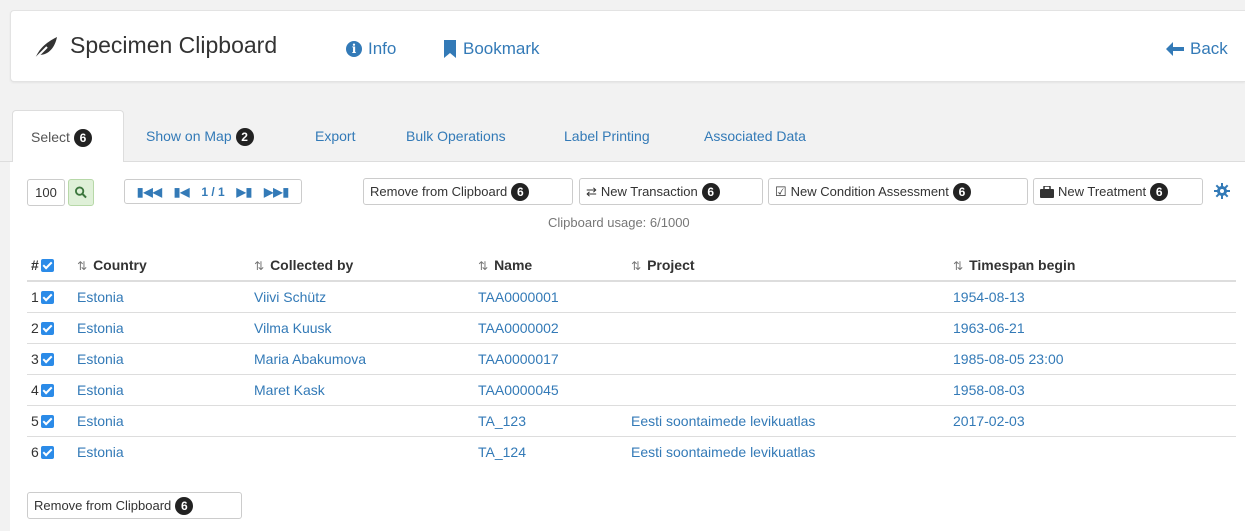 The width and height of the screenshot is (1245, 531). I want to click on prev-page-icon: ▮◀, so click(182, 192).